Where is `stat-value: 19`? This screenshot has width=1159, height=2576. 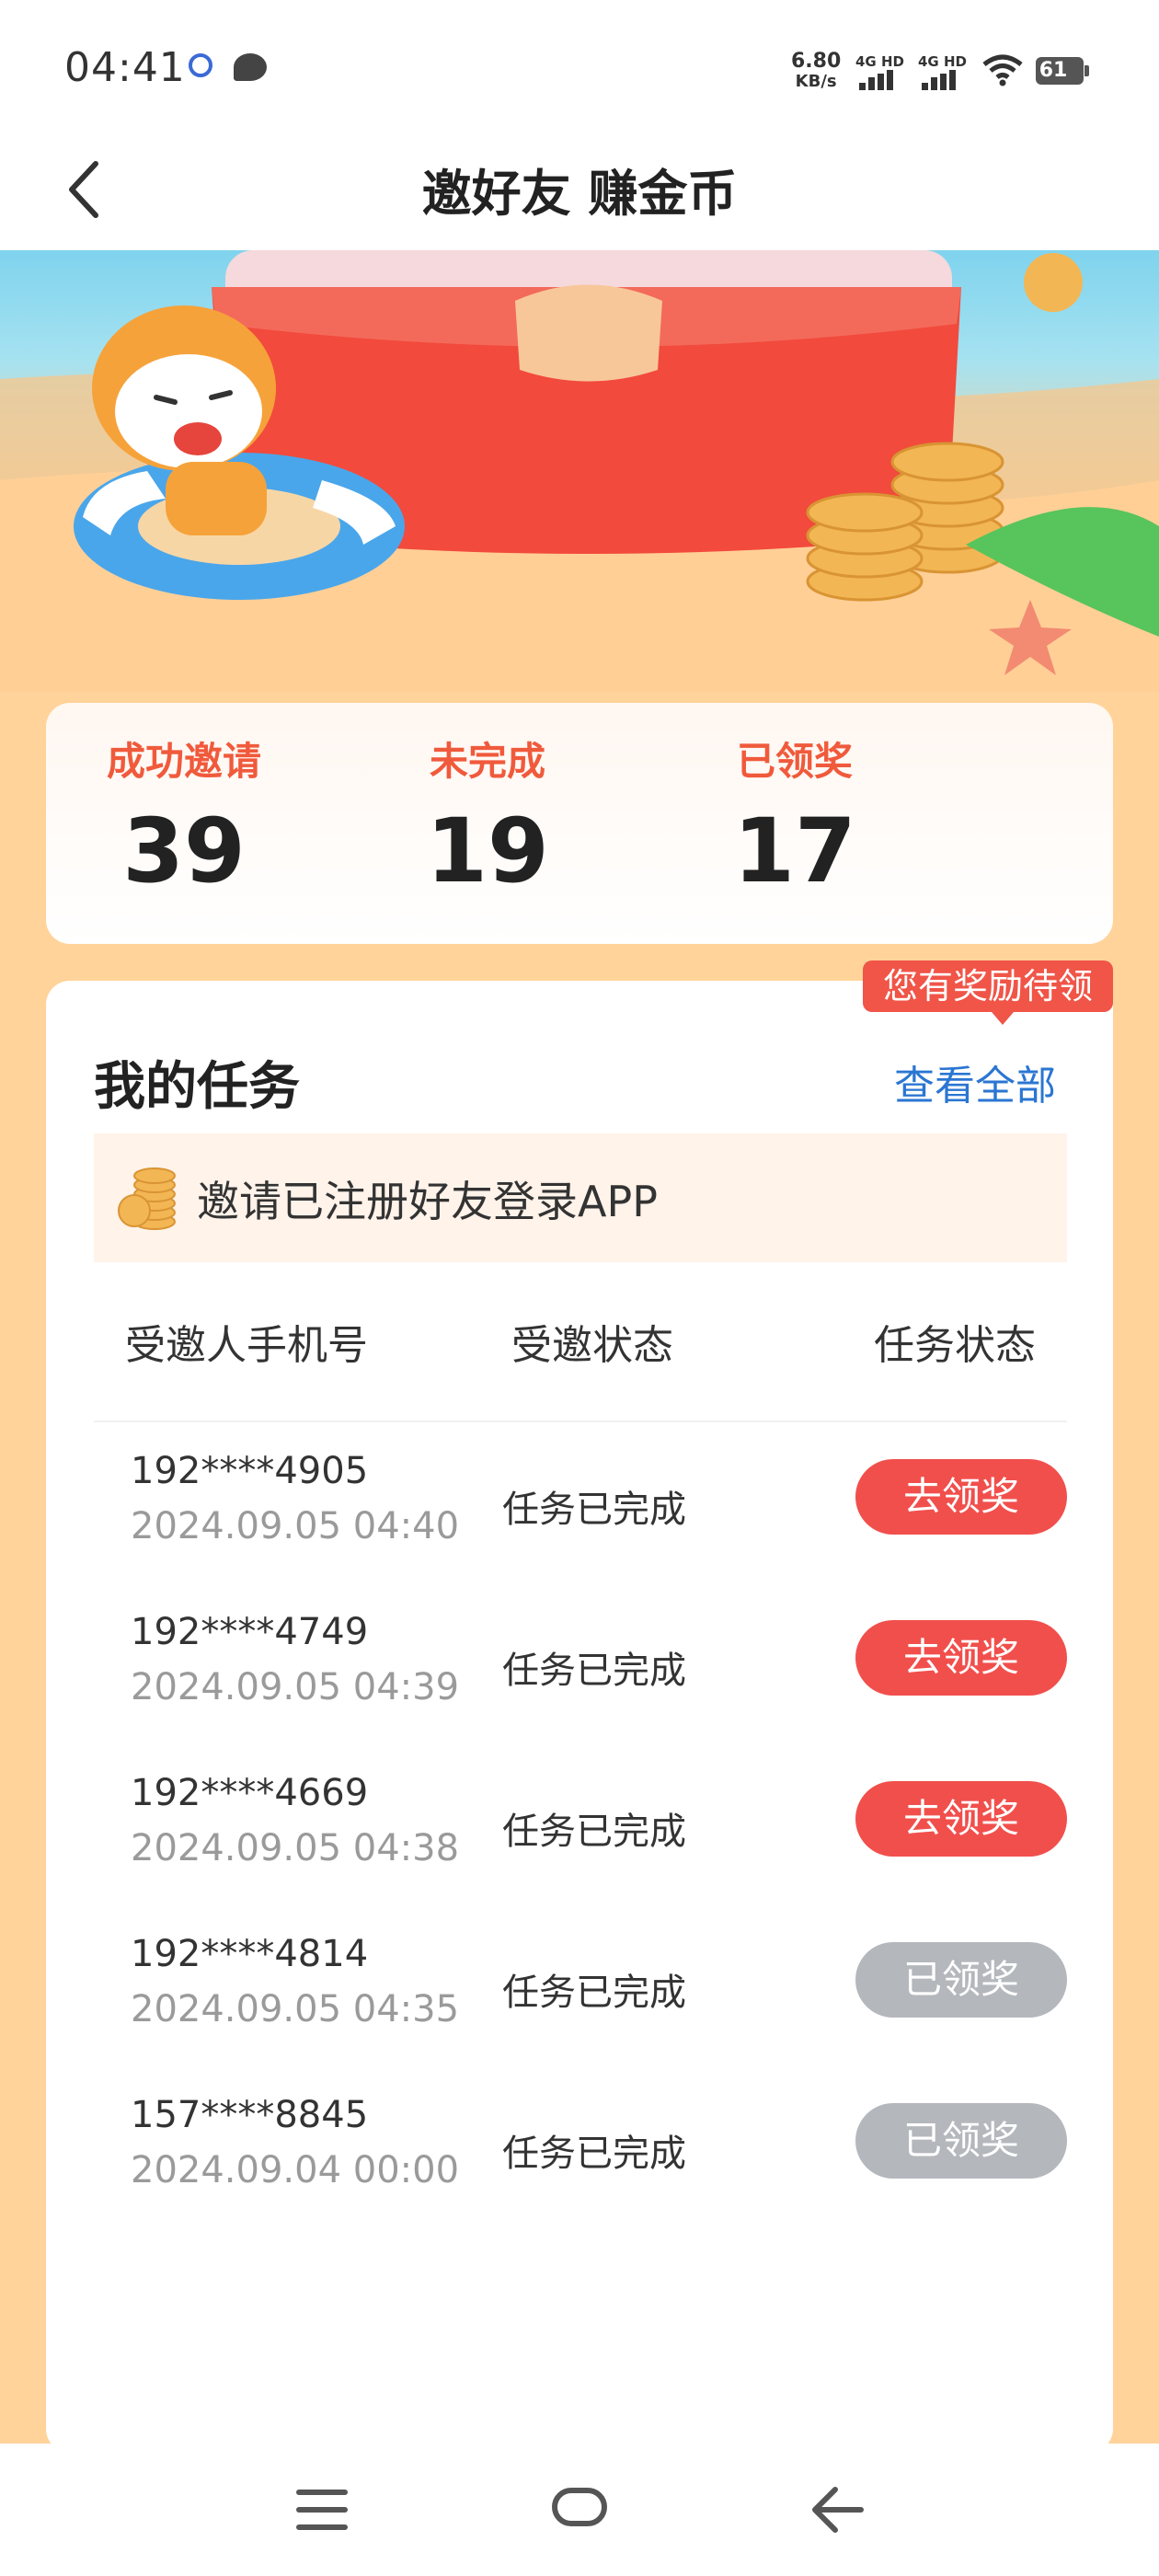 stat-value: 19 is located at coordinates (487, 851).